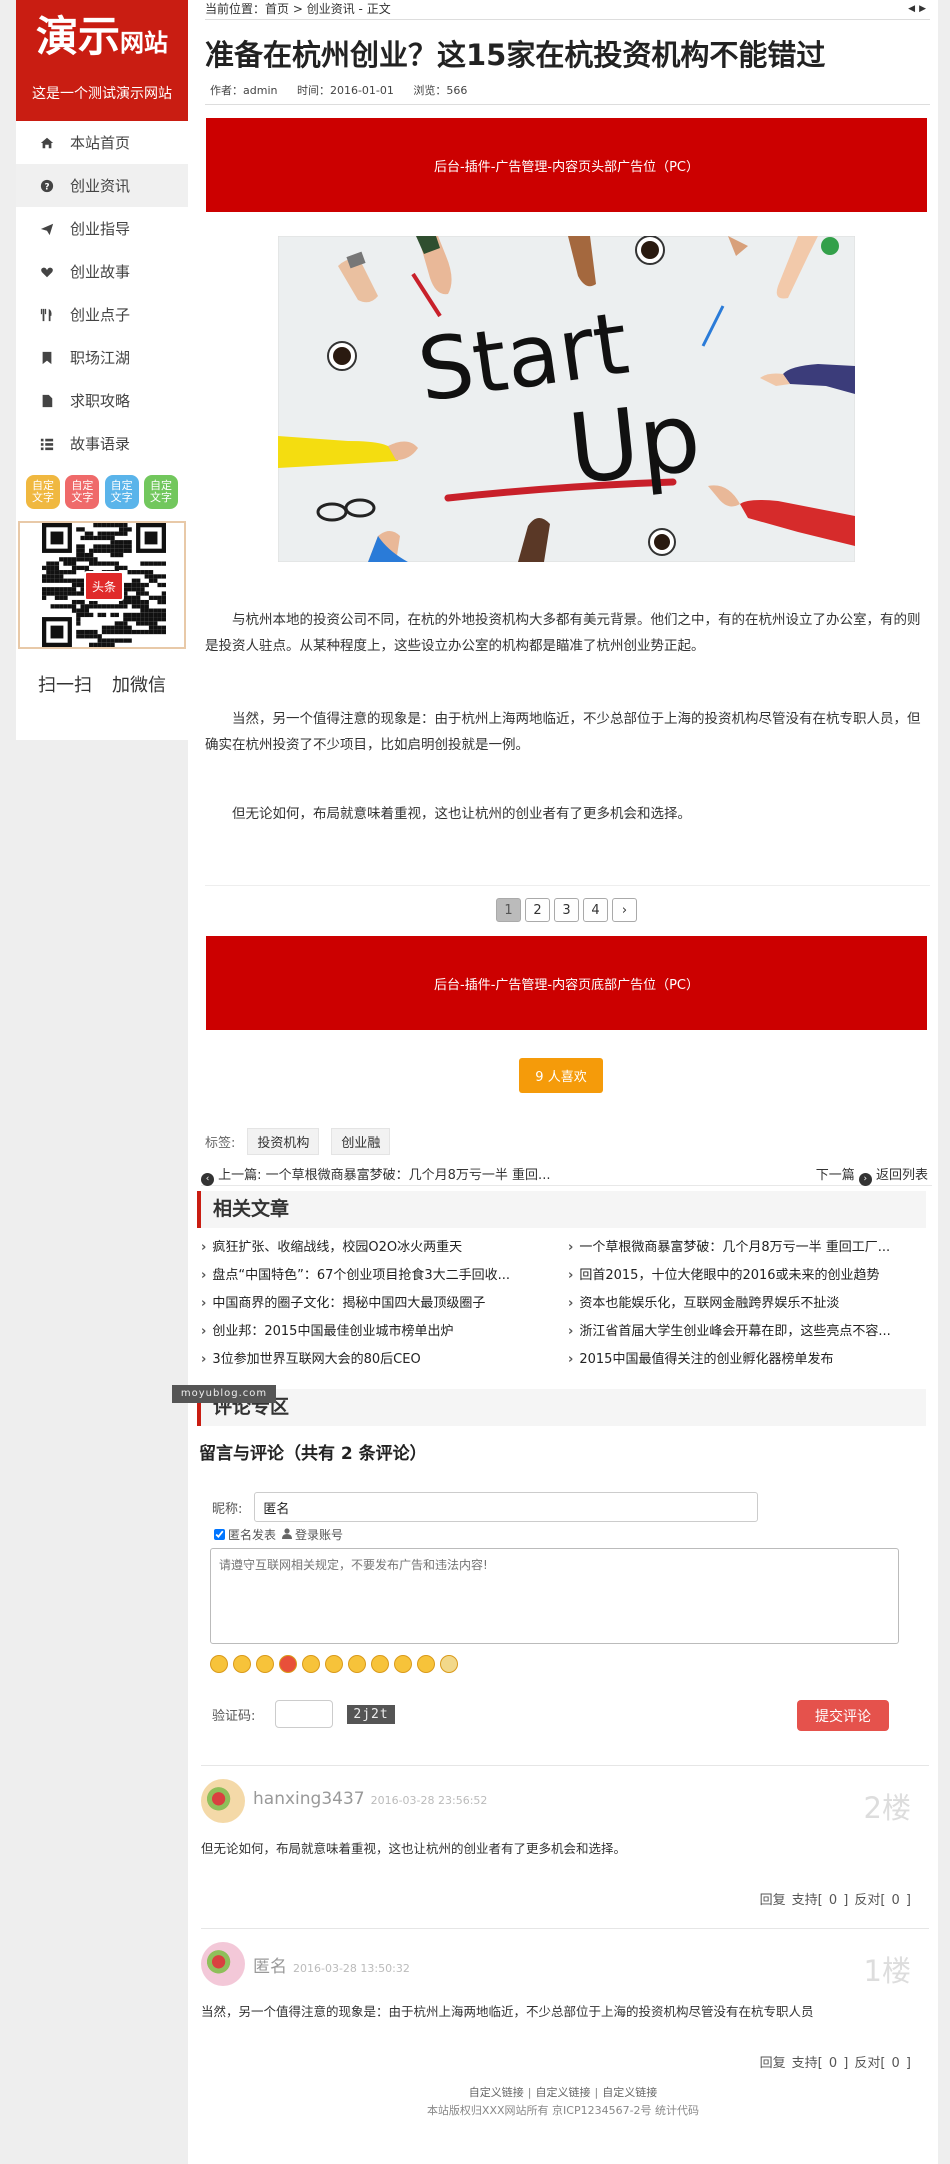 Image resolution: width=950 pixels, height=2164 pixels. What do you see at coordinates (309, 1799) in the screenshot?
I see `comment-author-name: hanxing3437` at bounding box center [309, 1799].